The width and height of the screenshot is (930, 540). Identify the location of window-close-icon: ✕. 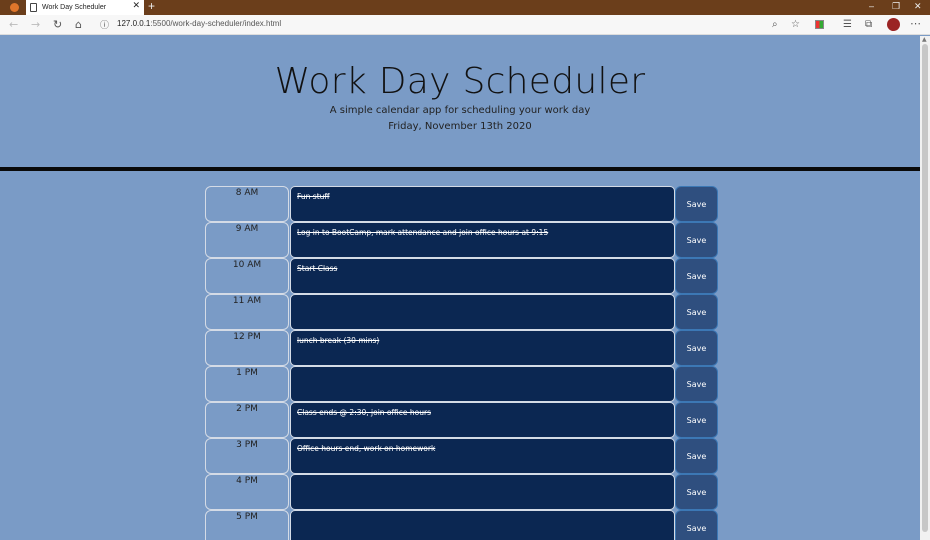
(918, 6).